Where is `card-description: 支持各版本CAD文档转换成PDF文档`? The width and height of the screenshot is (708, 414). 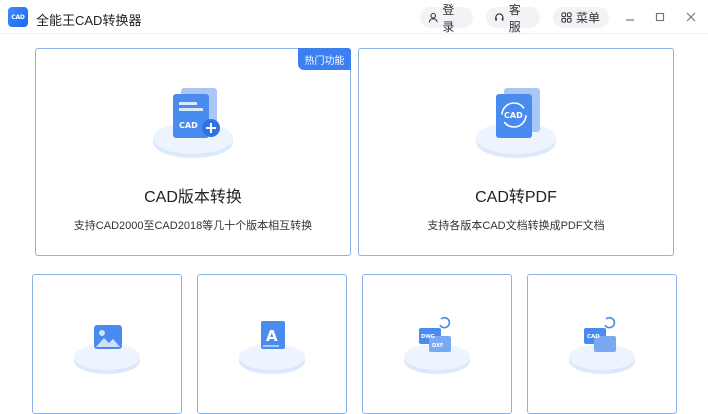 card-description: 支持各版本CAD文档转换成PDF文档 is located at coordinates (516, 226).